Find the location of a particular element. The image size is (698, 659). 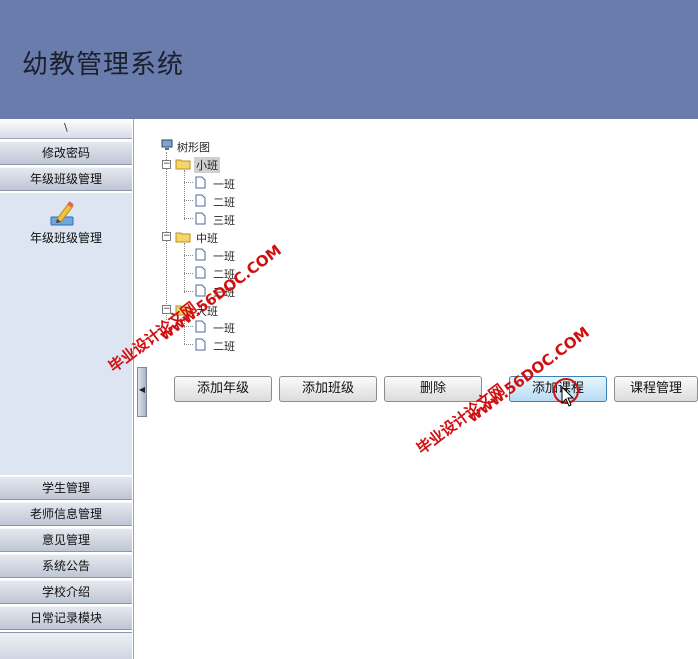

computer-icon is located at coordinates (167, 145).